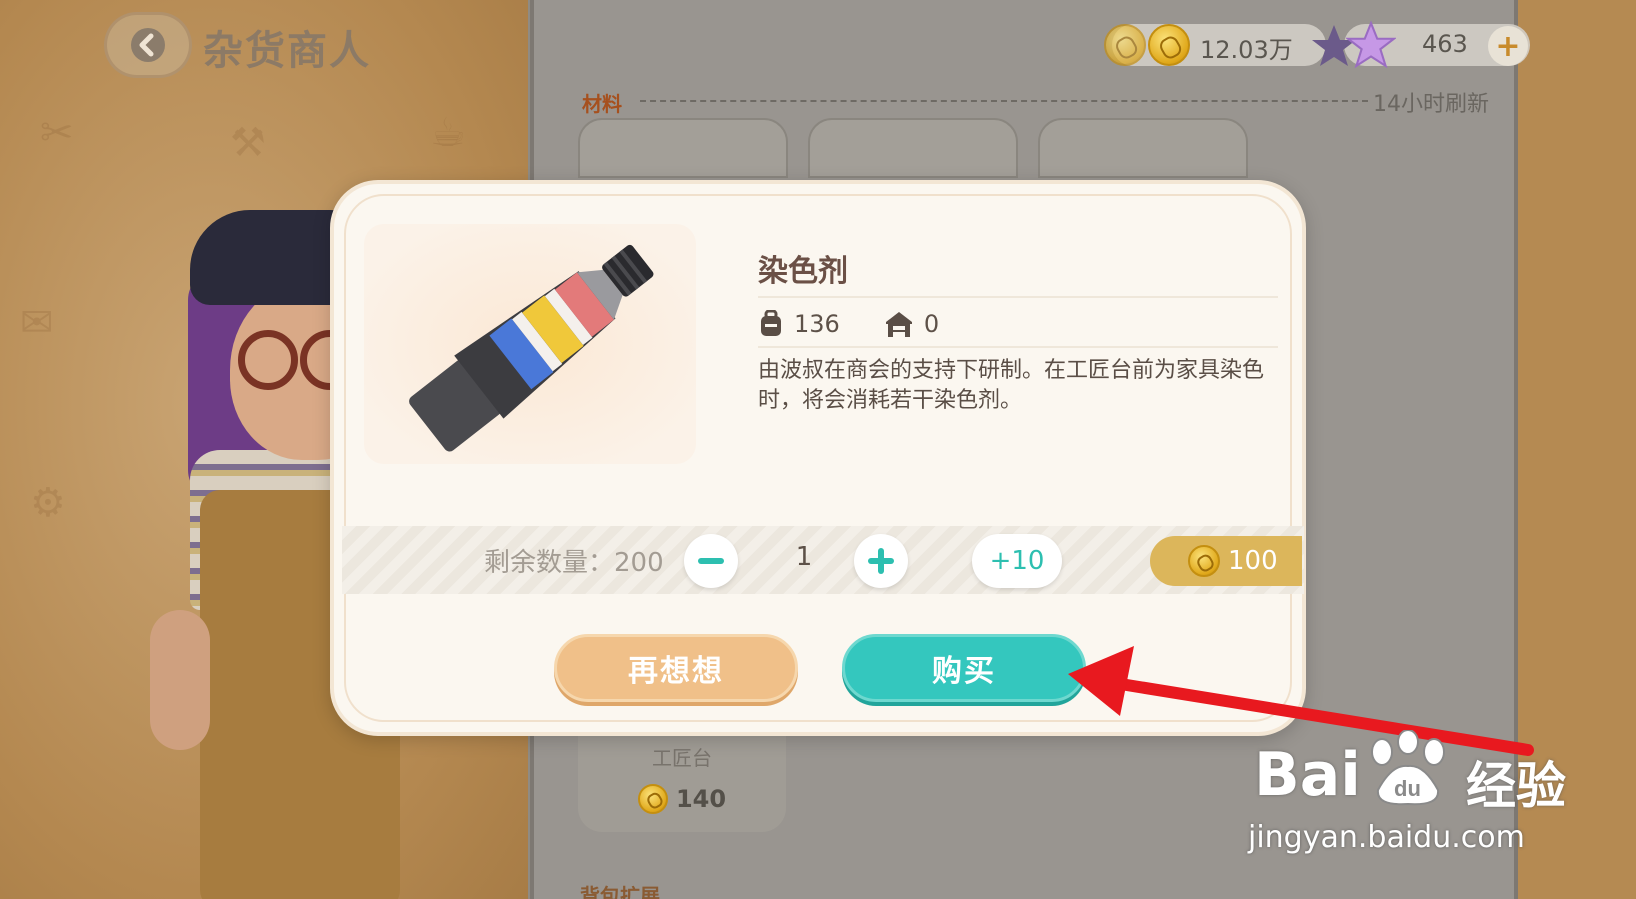 The width and height of the screenshot is (1636, 899). What do you see at coordinates (1408, 768) in the screenshot?
I see `paw-logo-icon: du` at bounding box center [1408, 768].